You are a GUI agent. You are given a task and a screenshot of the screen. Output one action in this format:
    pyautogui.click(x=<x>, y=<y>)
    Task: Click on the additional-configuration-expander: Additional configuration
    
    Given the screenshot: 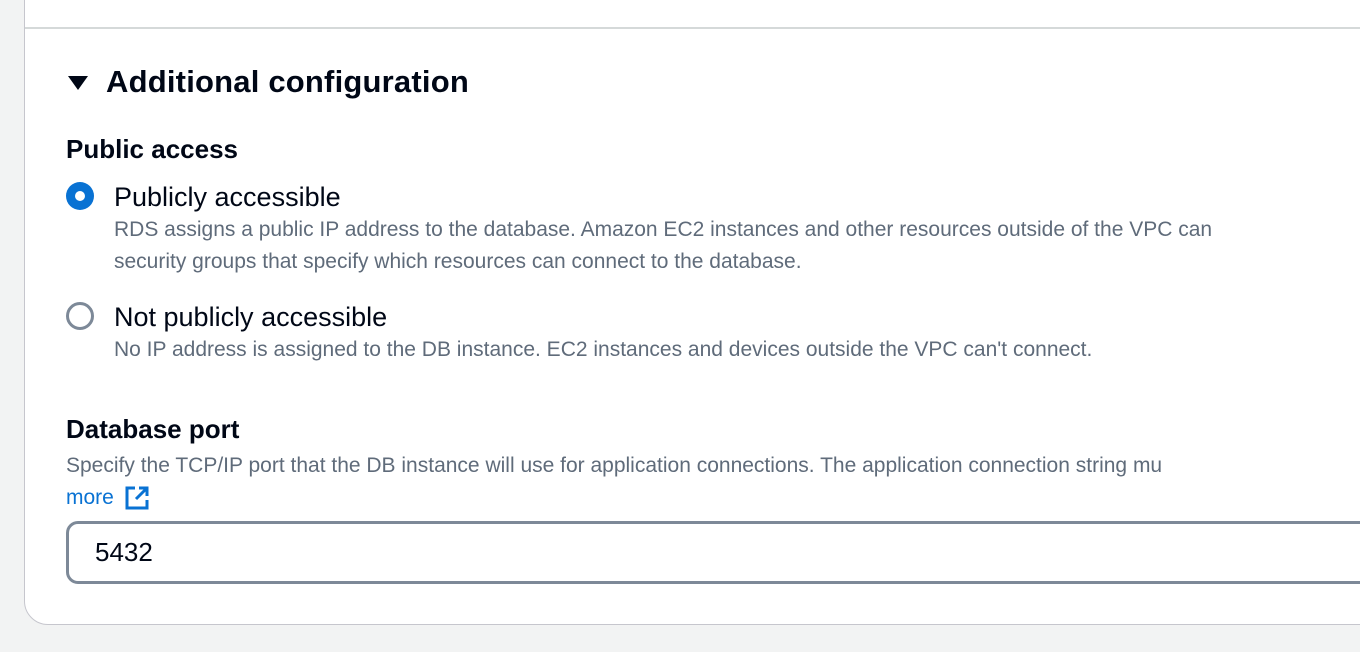 What is the action you would take?
    pyautogui.click(x=268, y=82)
    